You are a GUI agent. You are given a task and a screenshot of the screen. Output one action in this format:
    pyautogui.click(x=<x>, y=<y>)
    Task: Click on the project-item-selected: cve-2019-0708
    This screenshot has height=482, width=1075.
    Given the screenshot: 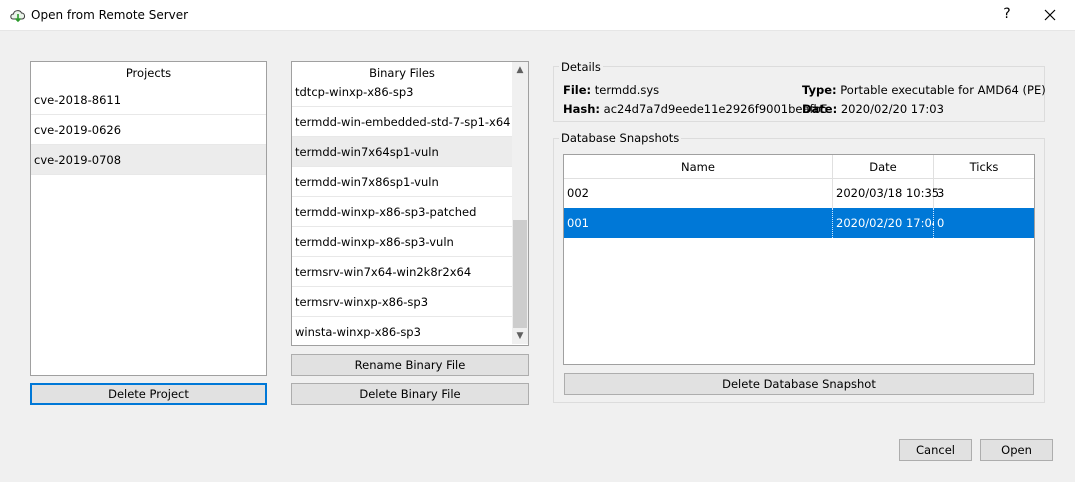 What is the action you would take?
    pyautogui.click(x=148, y=160)
    